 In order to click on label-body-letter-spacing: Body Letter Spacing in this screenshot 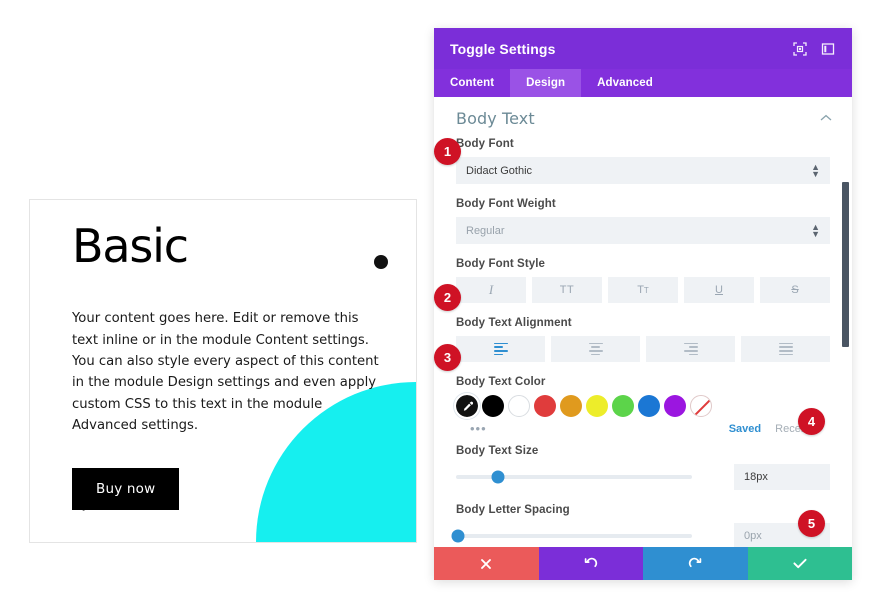, I will do `click(513, 510)`.